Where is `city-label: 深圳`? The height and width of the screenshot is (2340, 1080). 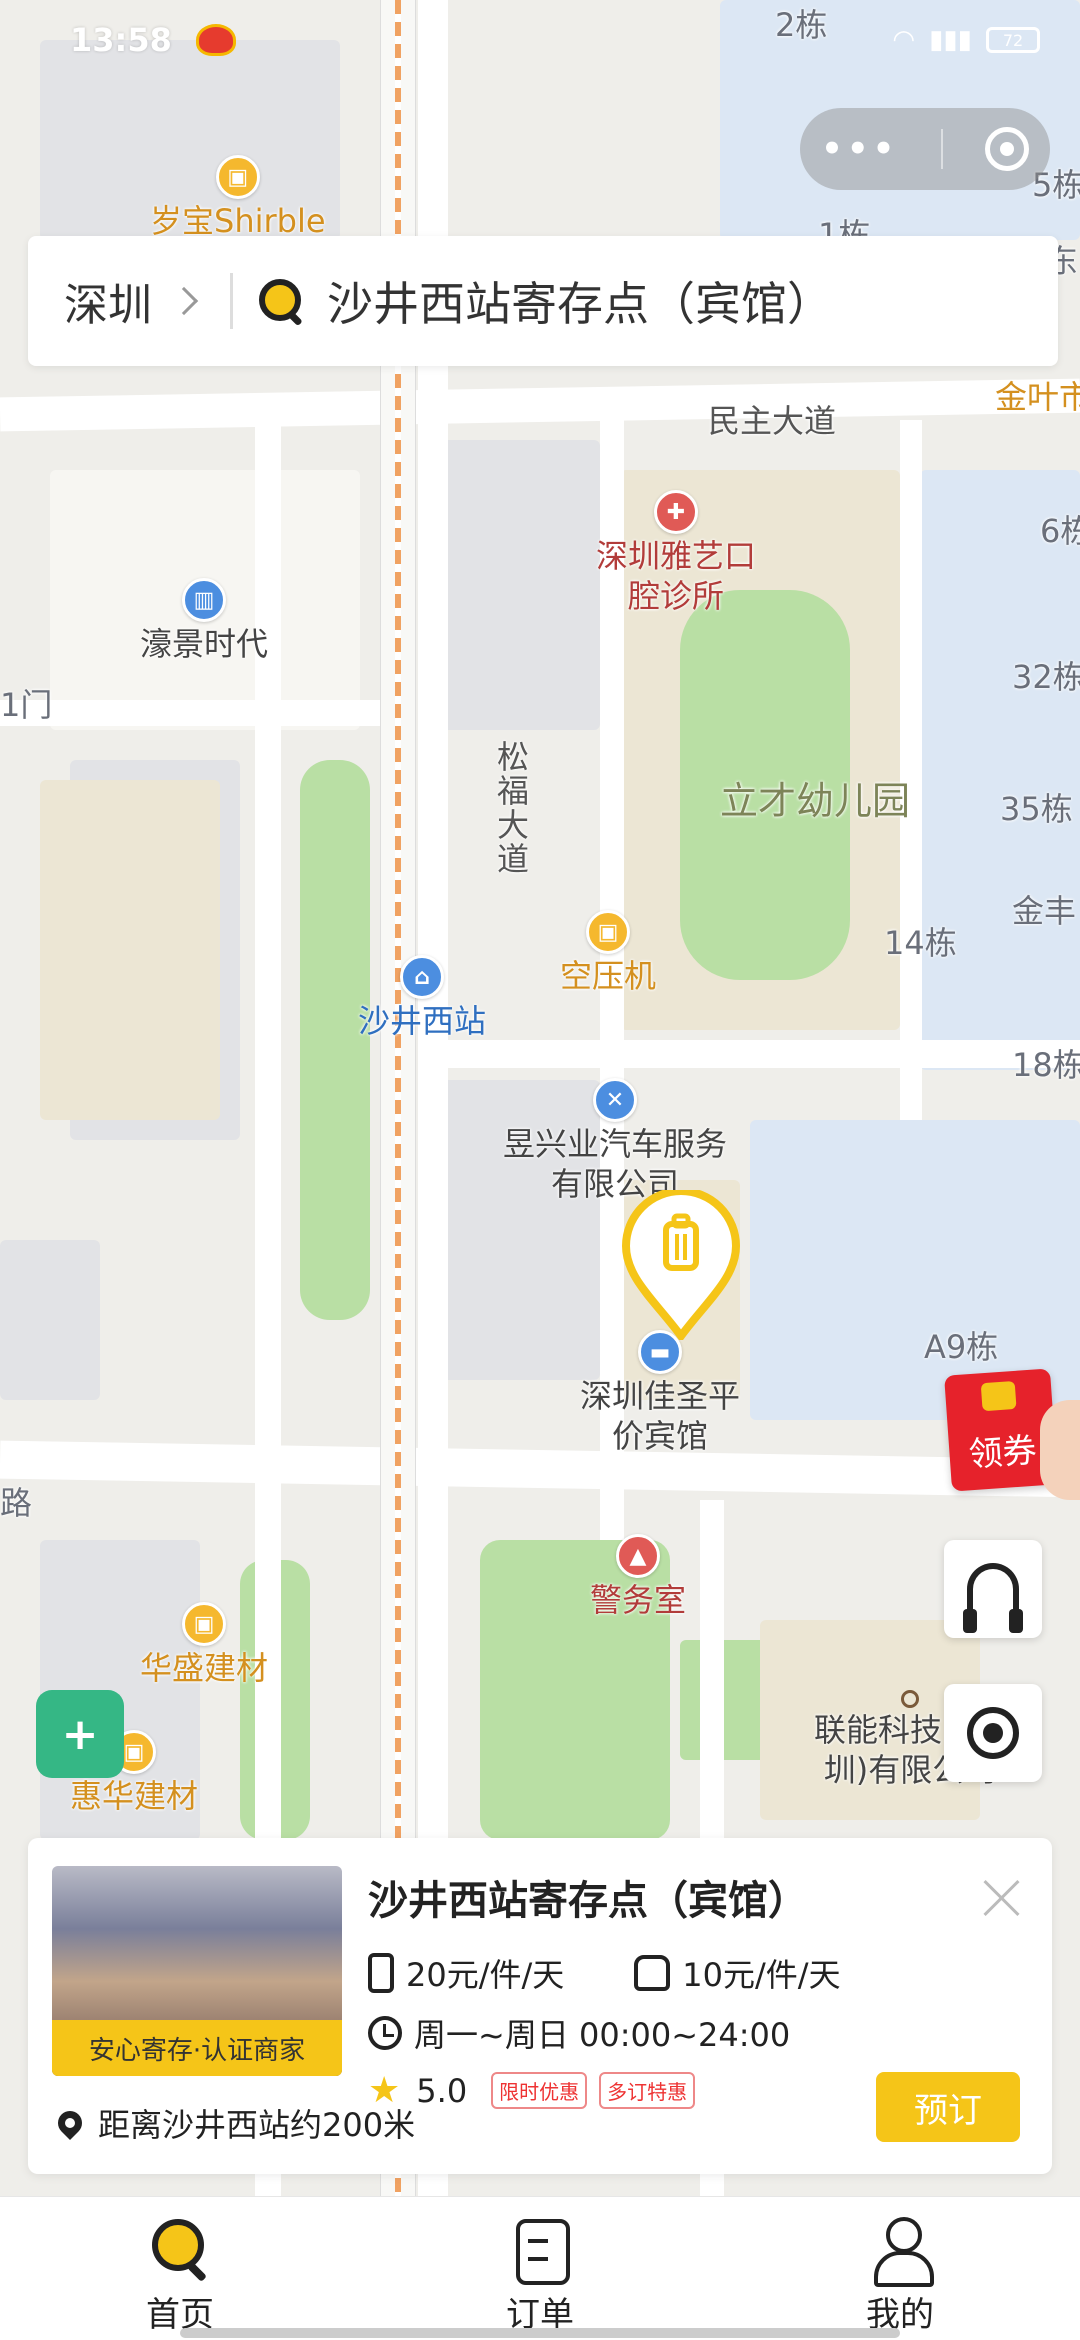 city-label: 深圳 is located at coordinates (108, 305).